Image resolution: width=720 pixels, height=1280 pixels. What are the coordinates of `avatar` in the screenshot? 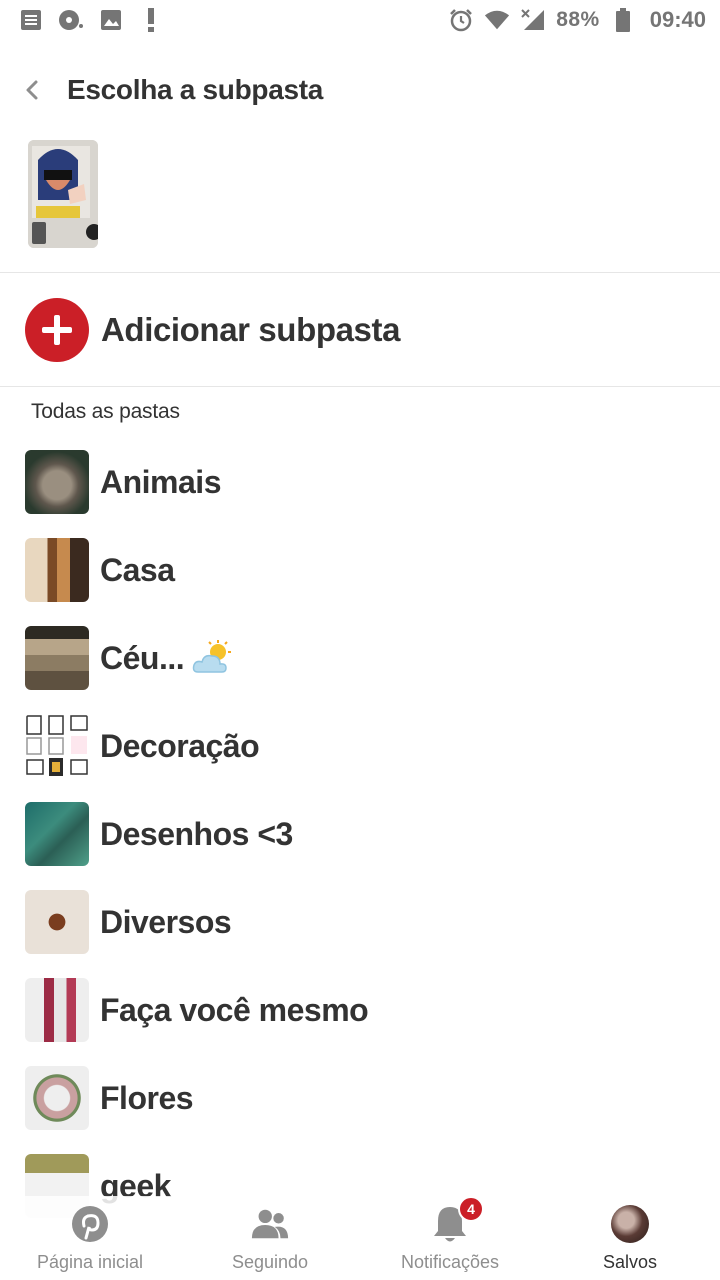 It's located at (630, 1224).